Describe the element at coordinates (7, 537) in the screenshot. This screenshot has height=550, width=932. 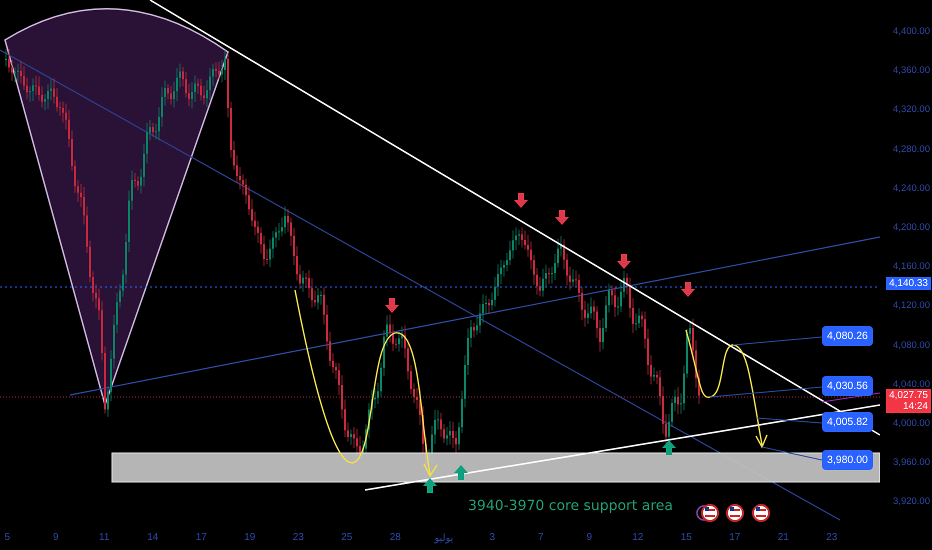
I see `time-tick: 5` at that location.